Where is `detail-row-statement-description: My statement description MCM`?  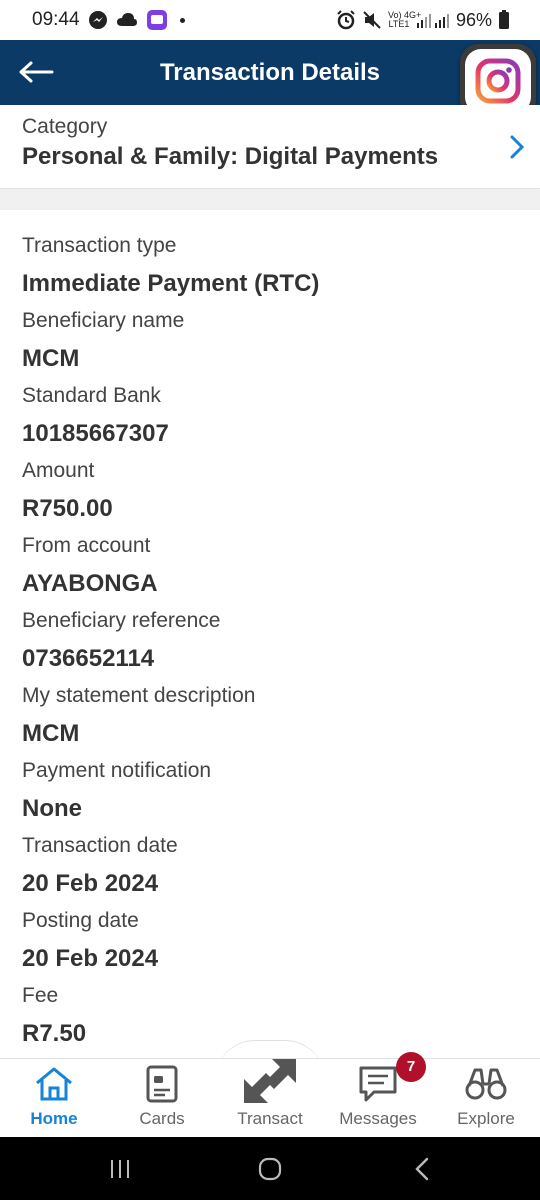
detail-row-statement-description: My statement description MCM is located at coordinates (270, 719).